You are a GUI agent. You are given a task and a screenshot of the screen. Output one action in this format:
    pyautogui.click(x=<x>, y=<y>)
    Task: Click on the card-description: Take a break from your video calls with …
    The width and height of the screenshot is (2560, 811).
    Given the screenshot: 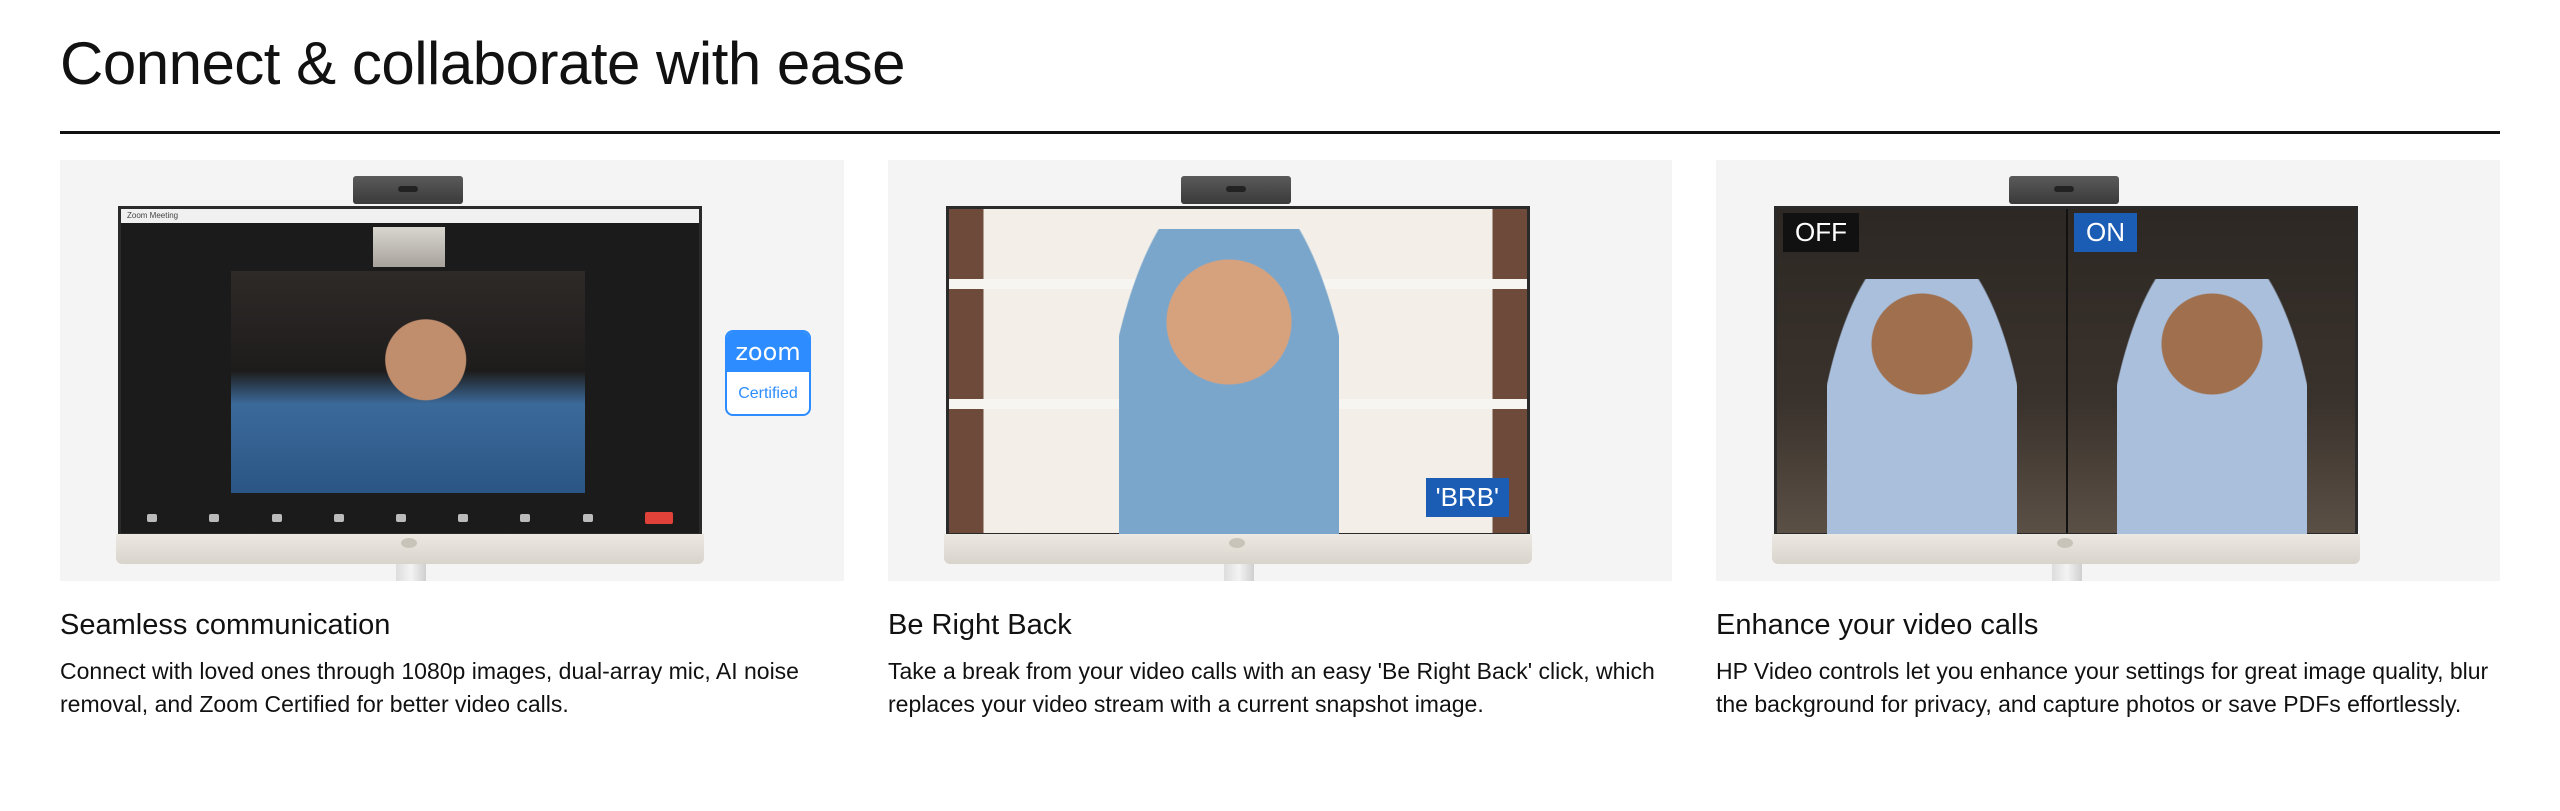 What is the action you would take?
    pyautogui.click(x=1271, y=687)
    